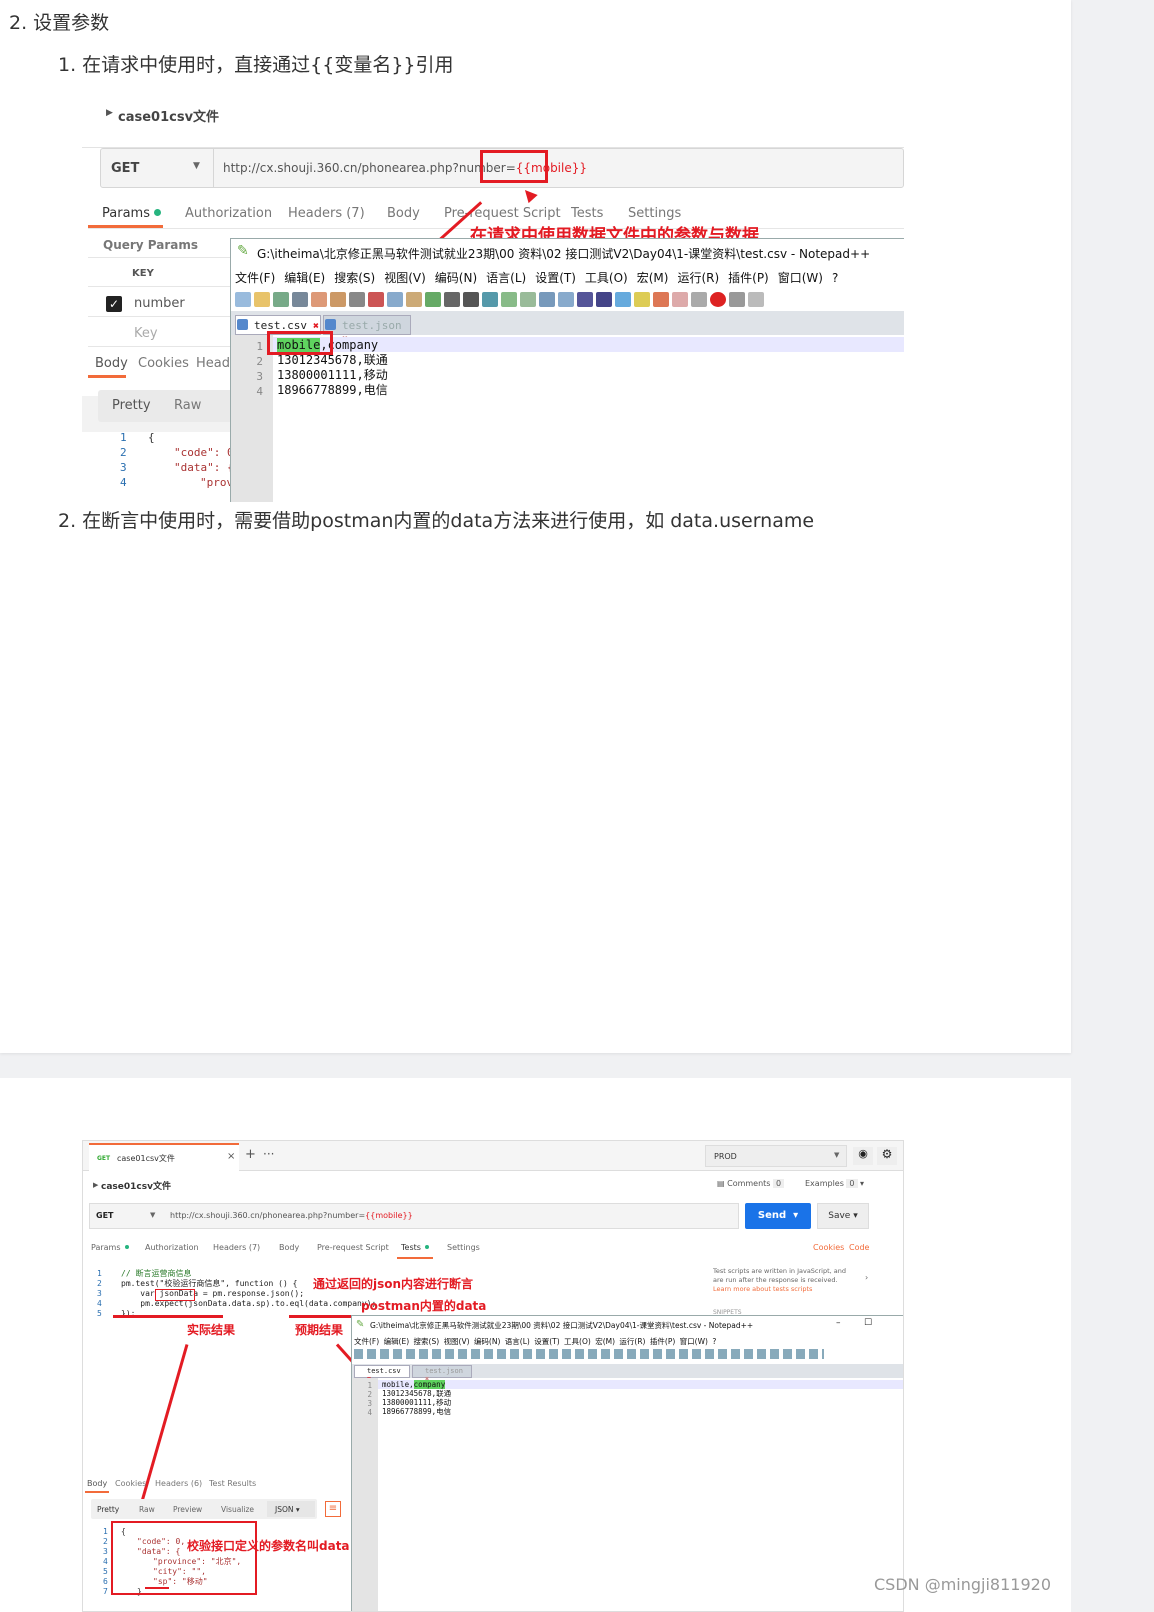  Describe the element at coordinates (376, 299) in the screenshot. I see `cut-icon` at that location.